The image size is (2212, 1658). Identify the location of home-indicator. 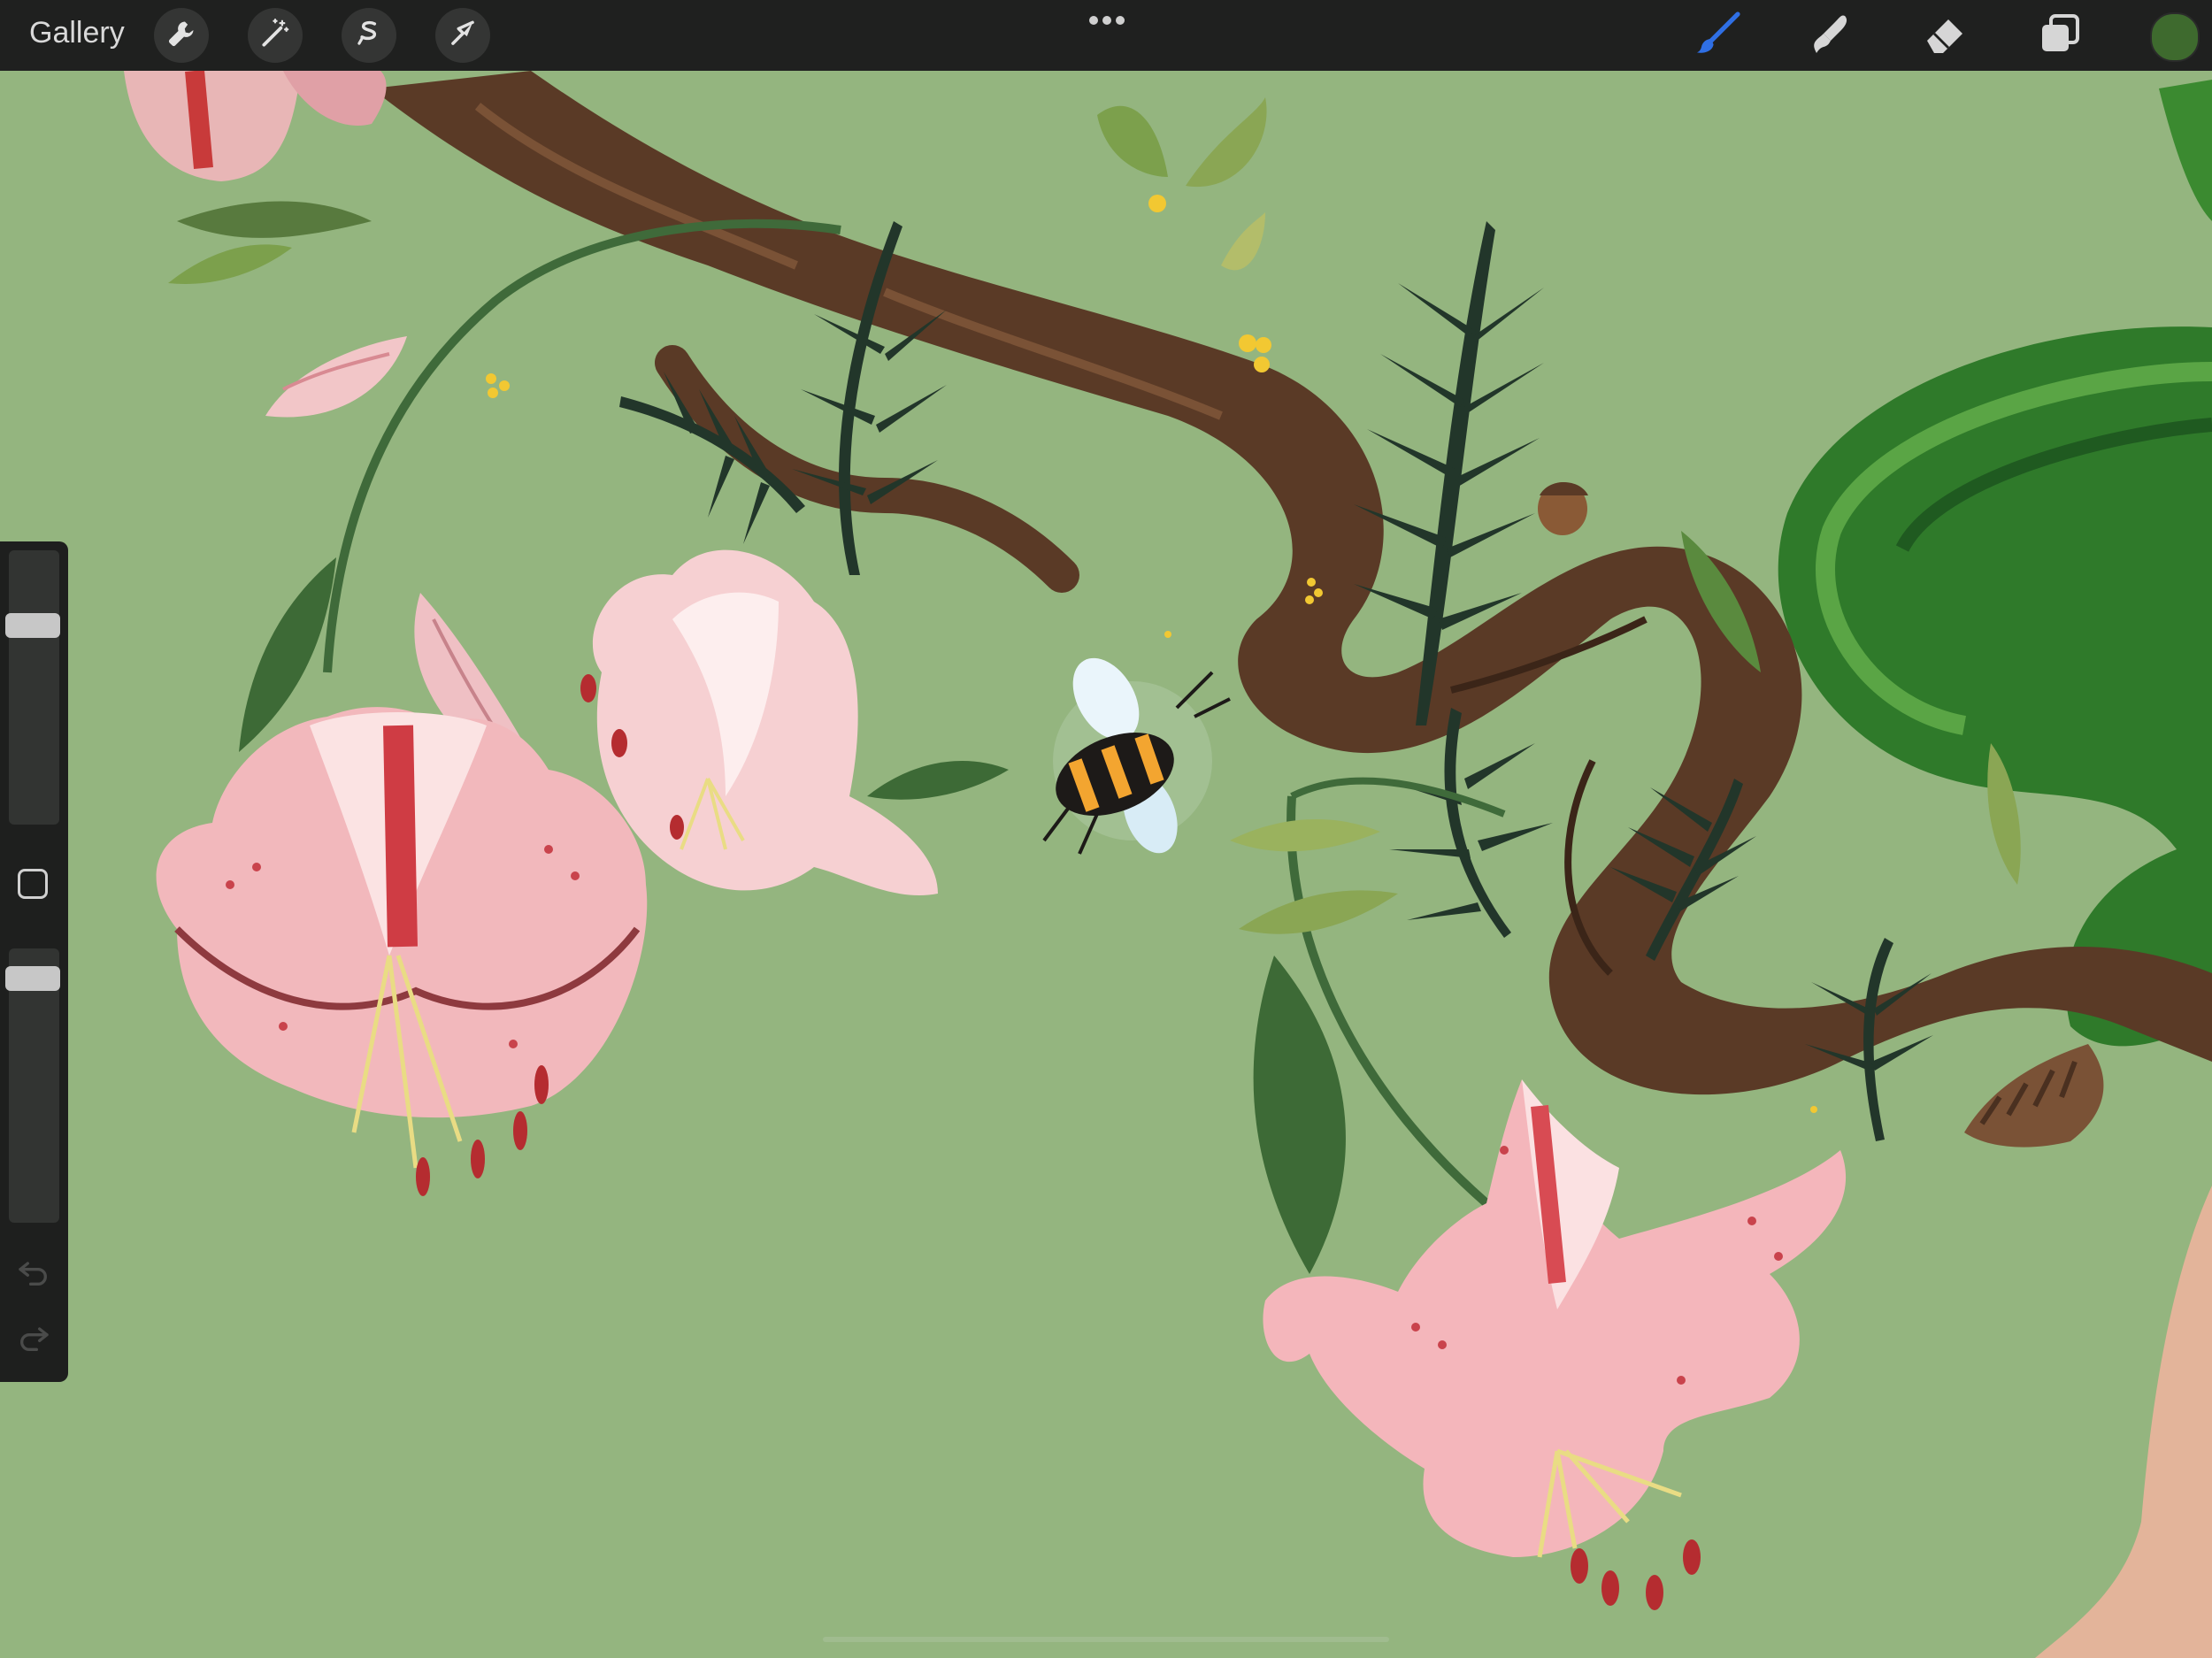
(1106, 1640).